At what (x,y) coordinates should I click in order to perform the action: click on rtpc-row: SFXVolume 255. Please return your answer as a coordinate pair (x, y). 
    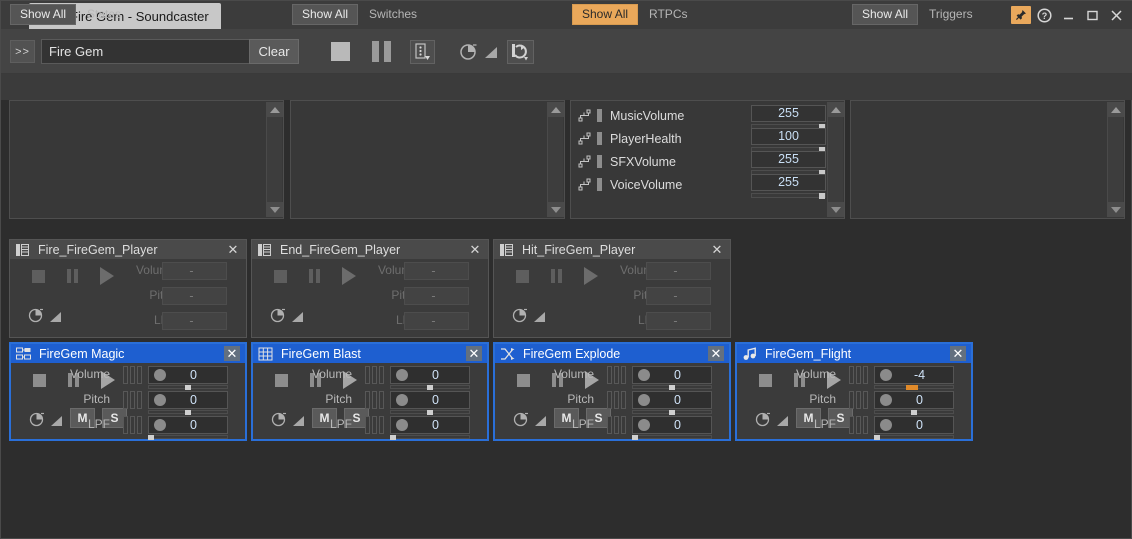
    Looking at the image, I should click on (699, 163).